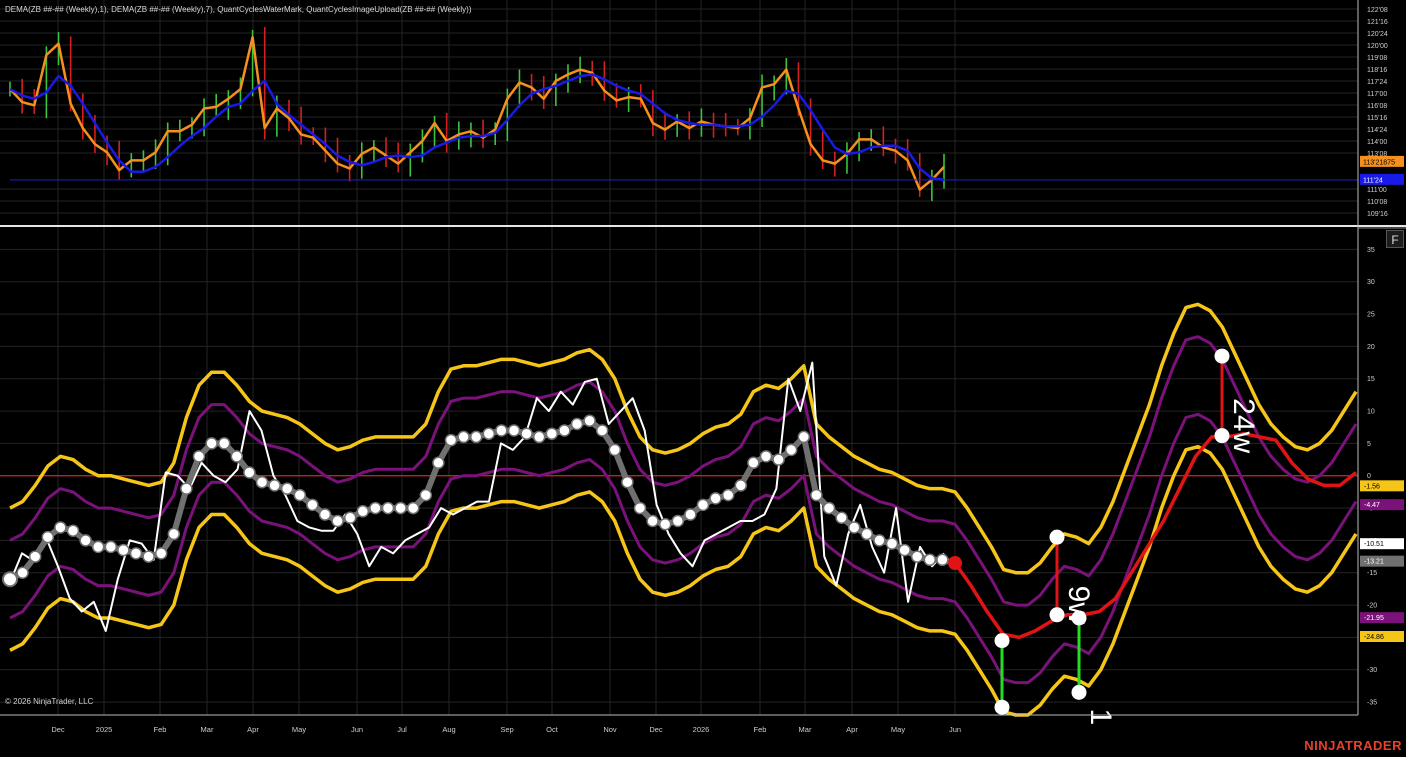 This screenshot has height=757, width=1406. What do you see at coordinates (1377, 58) in the screenshot?
I see `y-tick-label: 119'08` at bounding box center [1377, 58].